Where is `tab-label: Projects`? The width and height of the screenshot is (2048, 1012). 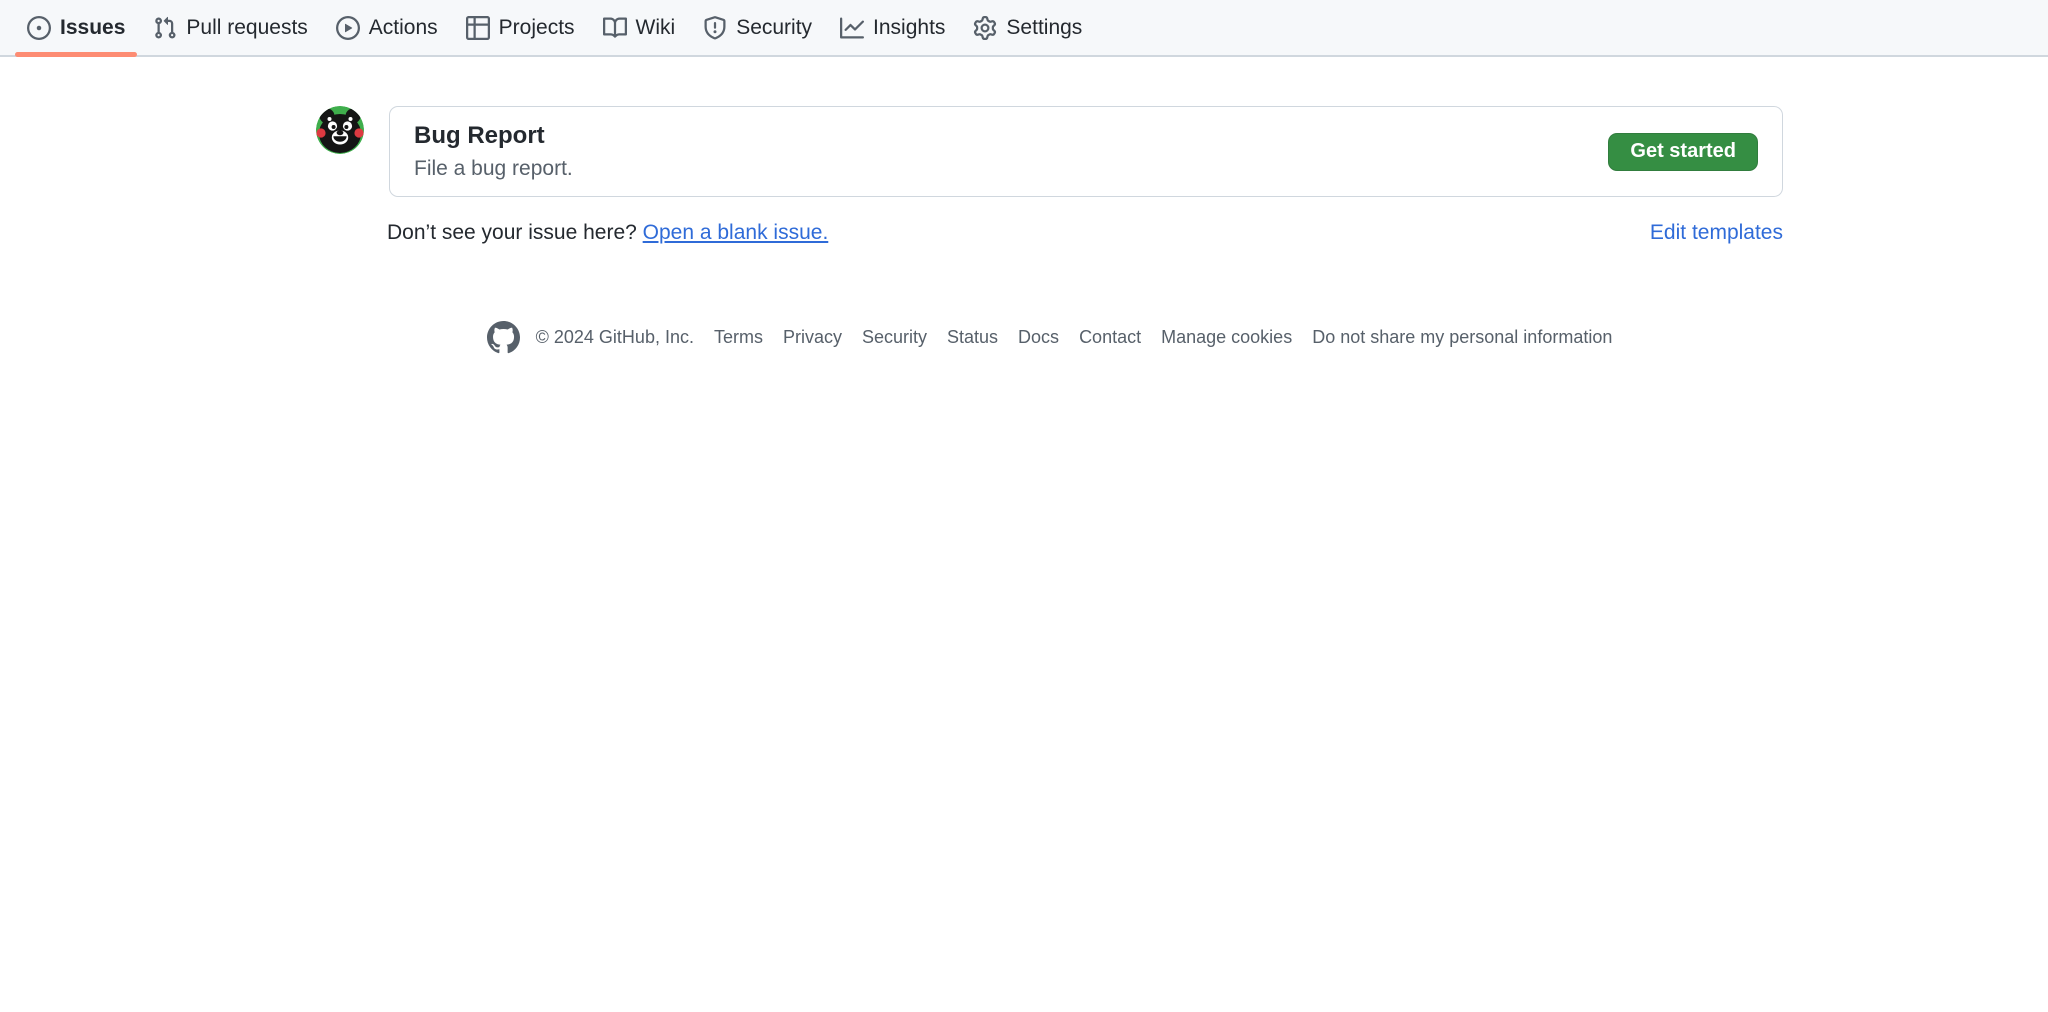 tab-label: Projects is located at coordinates (536, 27).